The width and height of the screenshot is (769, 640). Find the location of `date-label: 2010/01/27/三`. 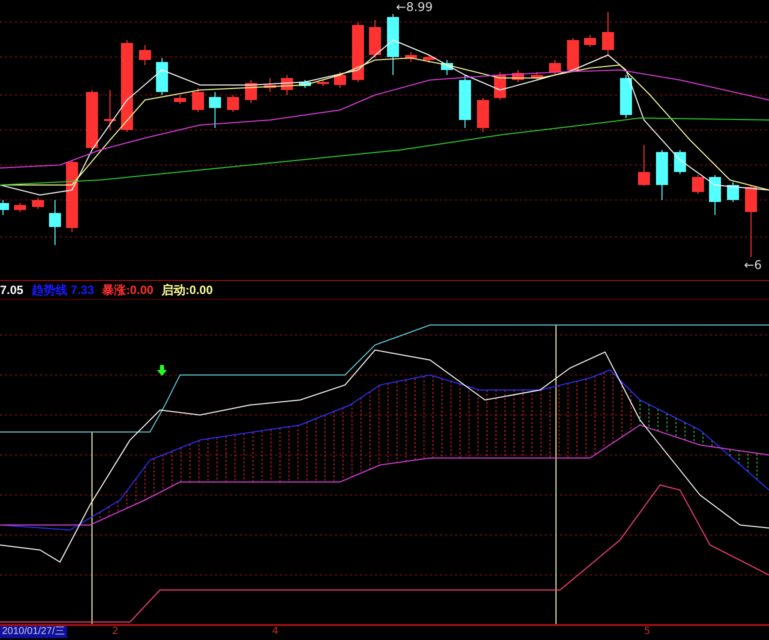

date-label: 2010/01/27/三 is located at coordinates (33, 632).